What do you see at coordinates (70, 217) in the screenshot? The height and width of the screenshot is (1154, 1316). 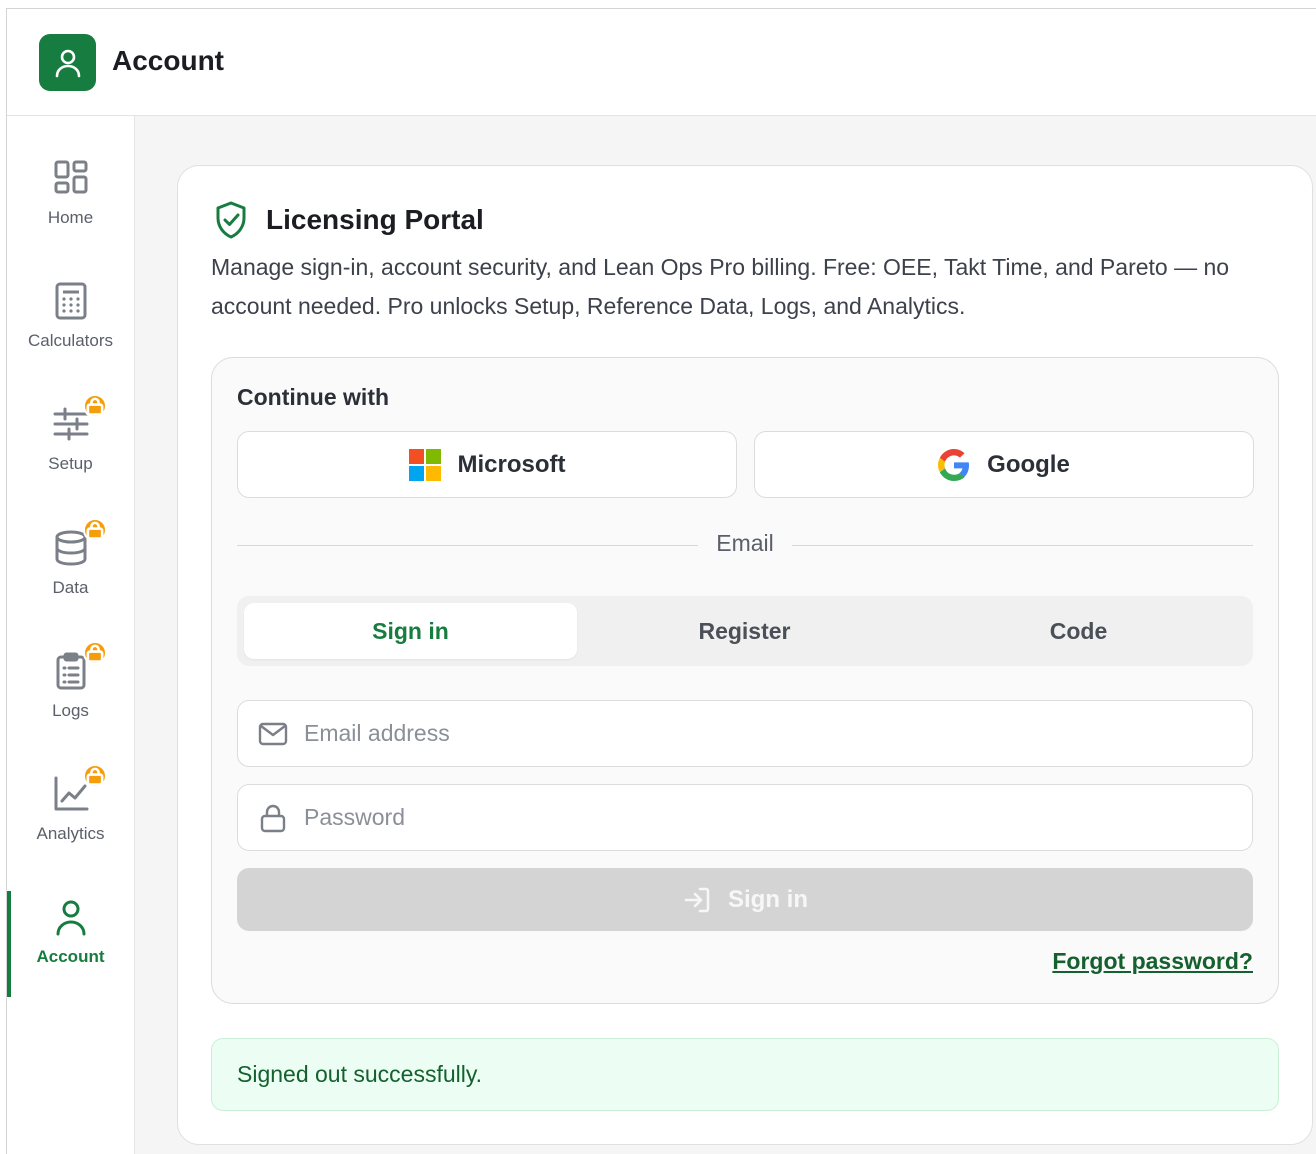 I see `sidebar-item-label: Home` at bounding box center [70, 217].